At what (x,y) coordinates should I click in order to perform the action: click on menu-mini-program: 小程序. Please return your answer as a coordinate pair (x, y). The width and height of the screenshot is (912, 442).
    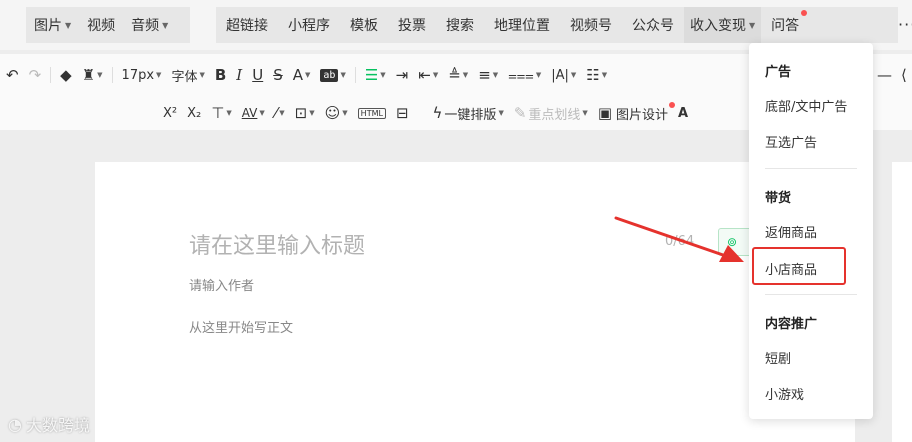
    Looking at the image, I should click on (309, 25).